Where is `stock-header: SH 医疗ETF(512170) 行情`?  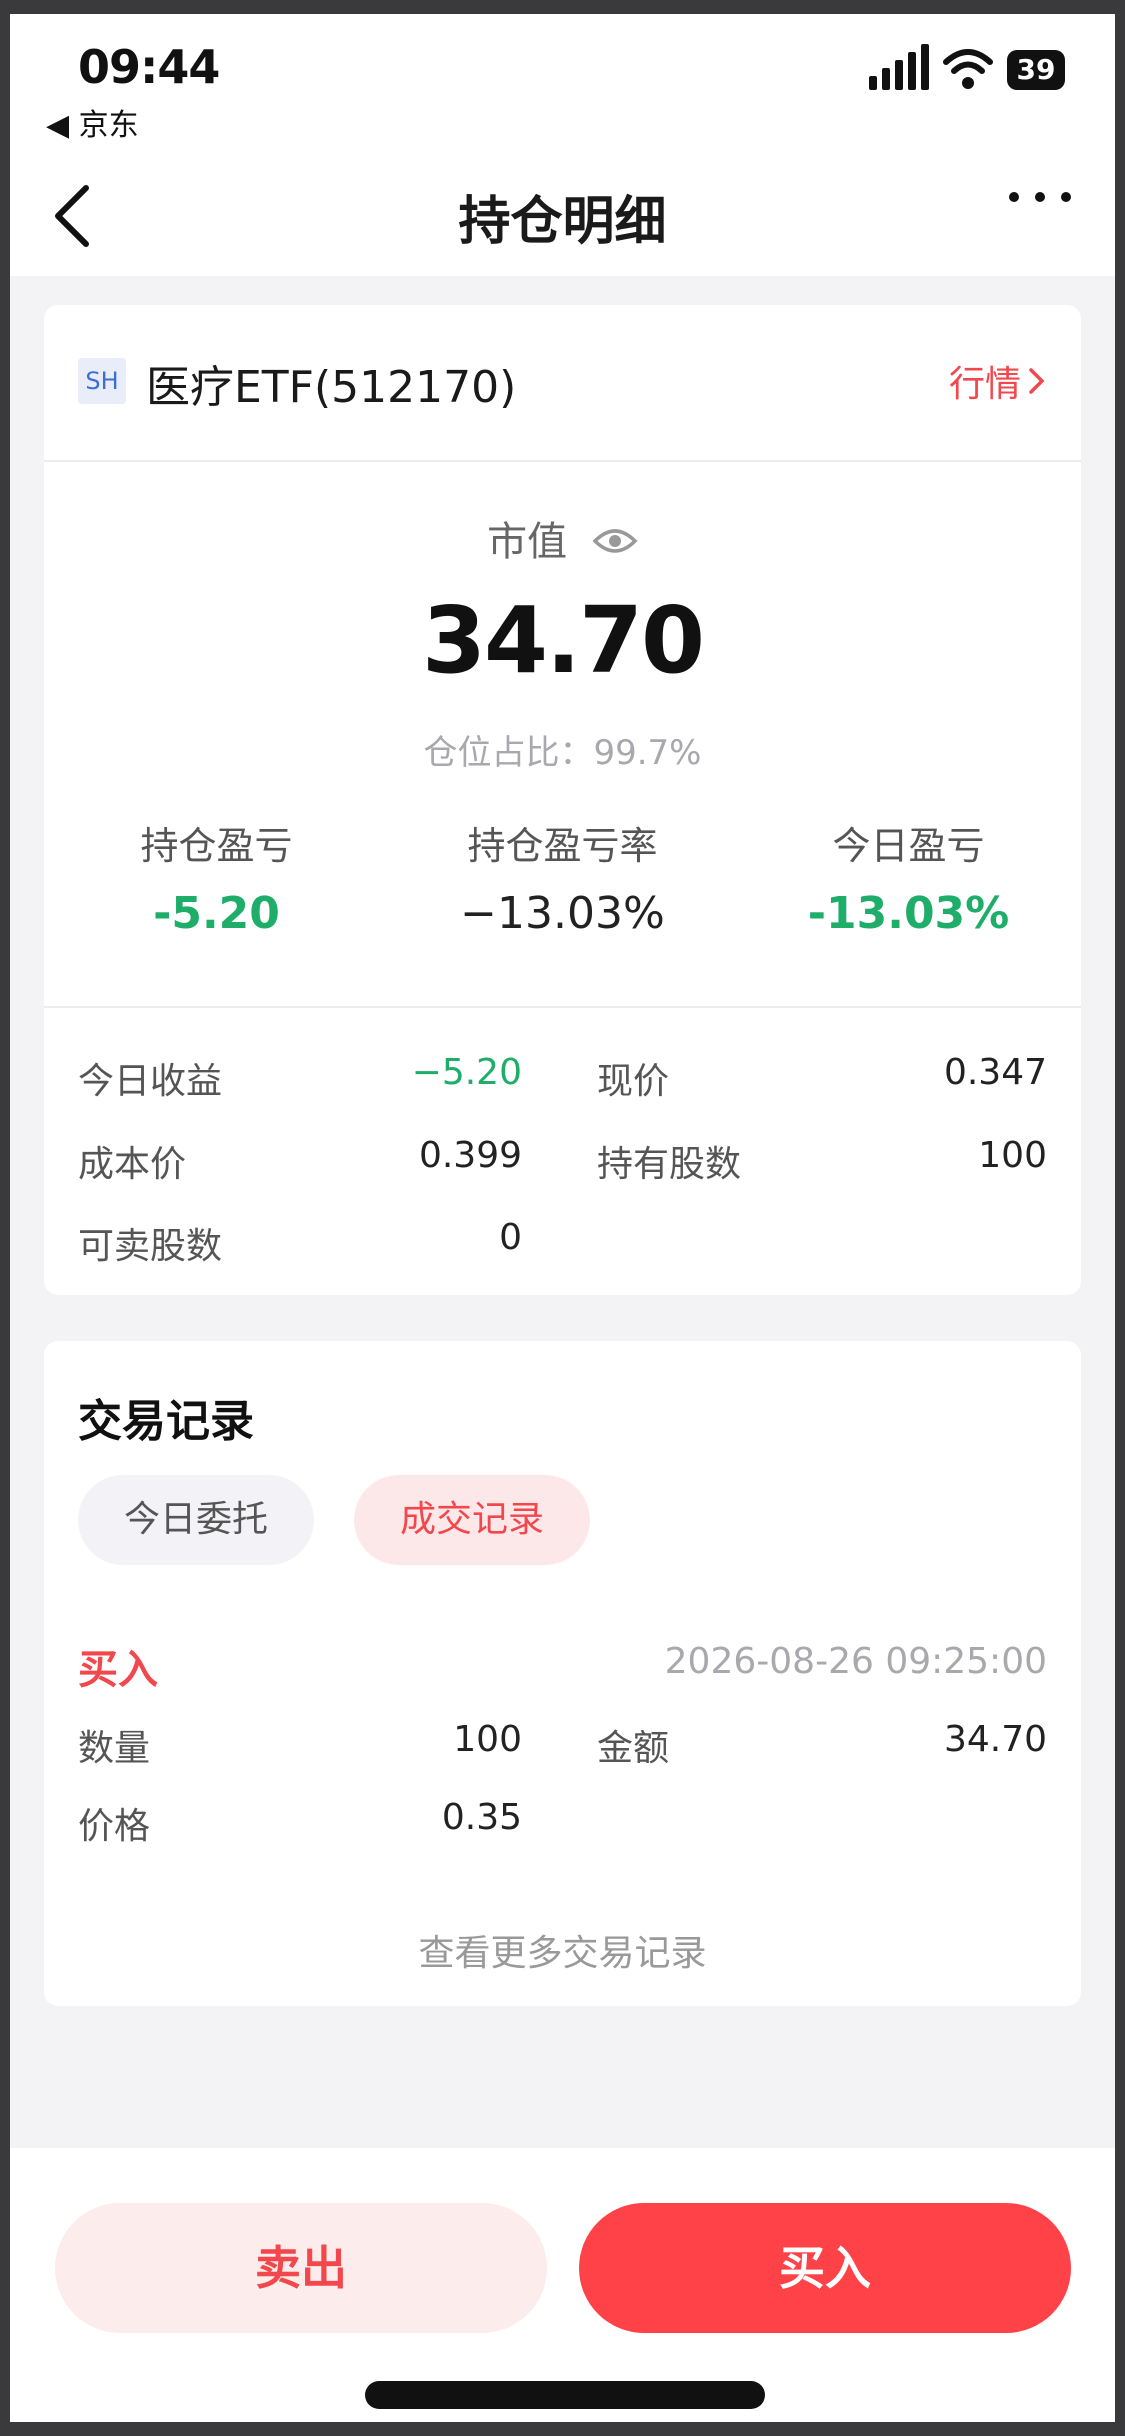 stock-header: SH 医疗ETF(512170) 行情 is located at coordinates (562, 383).